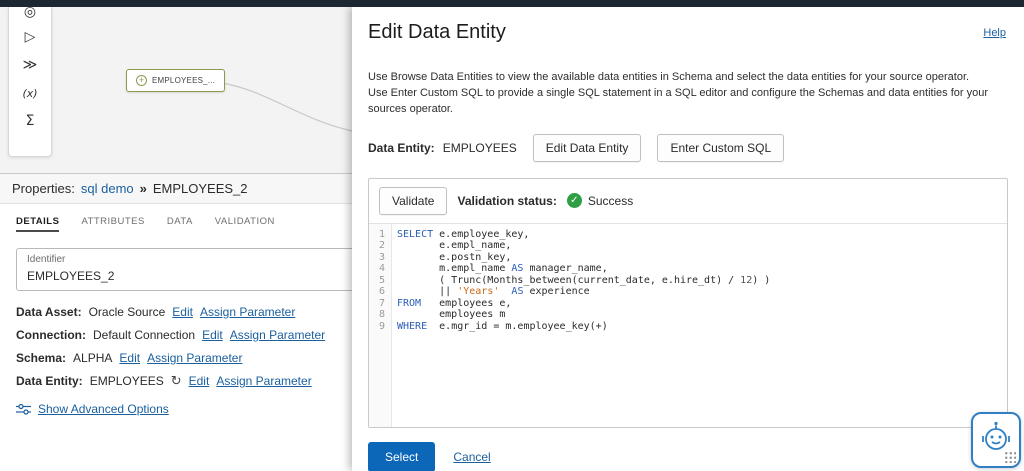 The height and width of the screenshot is (471, 1024). I want to click on identifier-field: Identifier EMPLOYEES_2, so click(201, 269).